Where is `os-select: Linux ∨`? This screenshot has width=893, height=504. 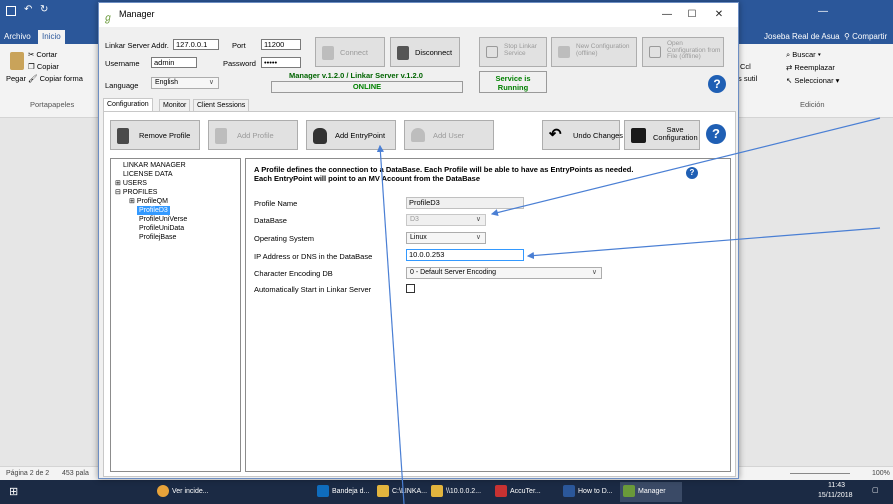
os-select: Linux ∨ is located at coordinates (446, 238).